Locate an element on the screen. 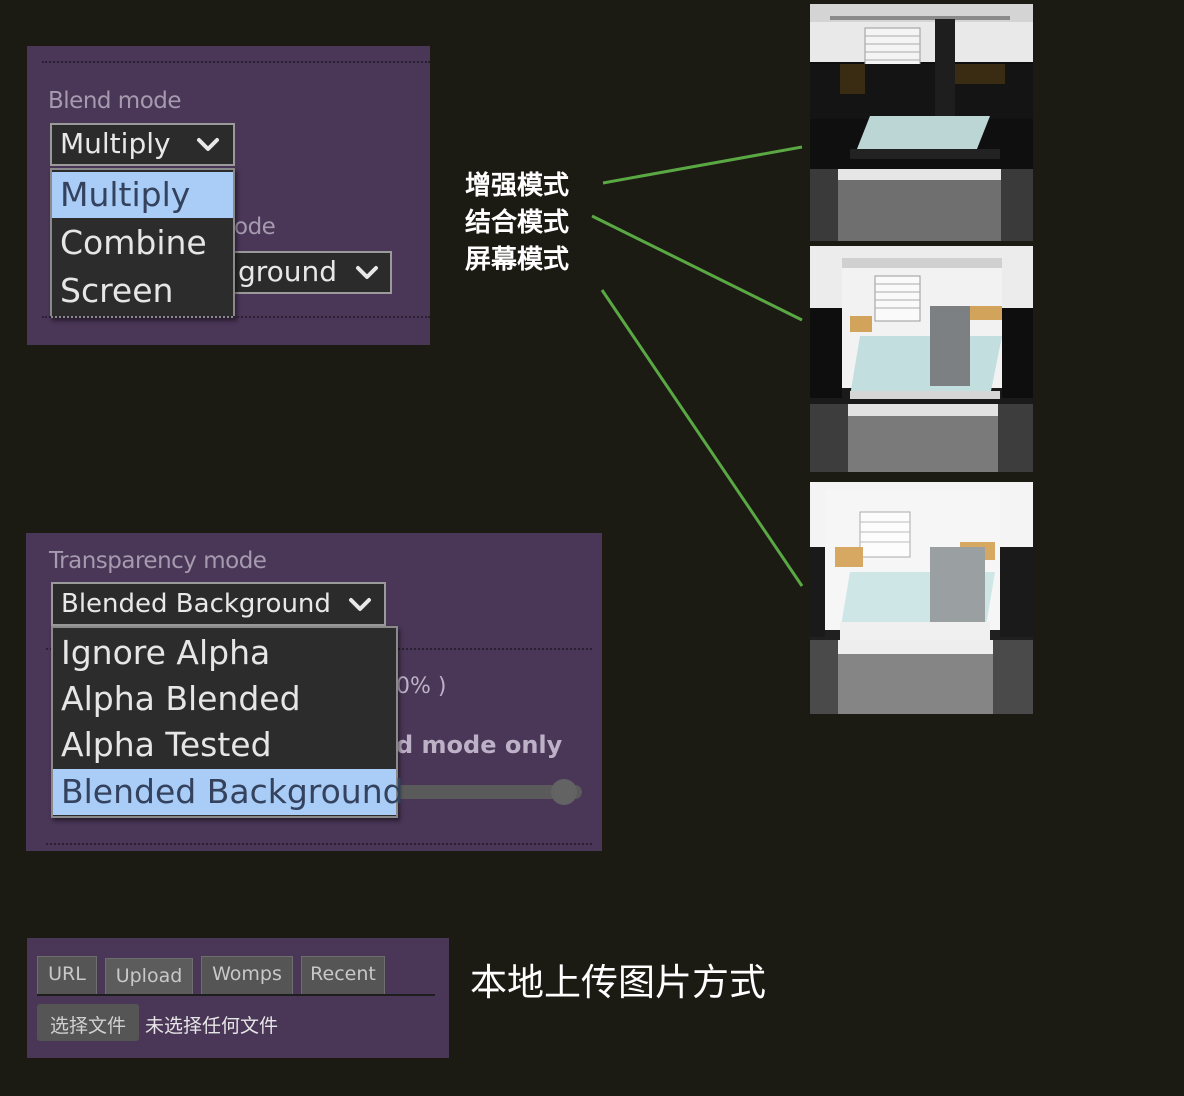 The height and width of the screenshot is (1096, 1184). transparency-mode-selected-value: Blended Background is located at coordinates (196, 604).